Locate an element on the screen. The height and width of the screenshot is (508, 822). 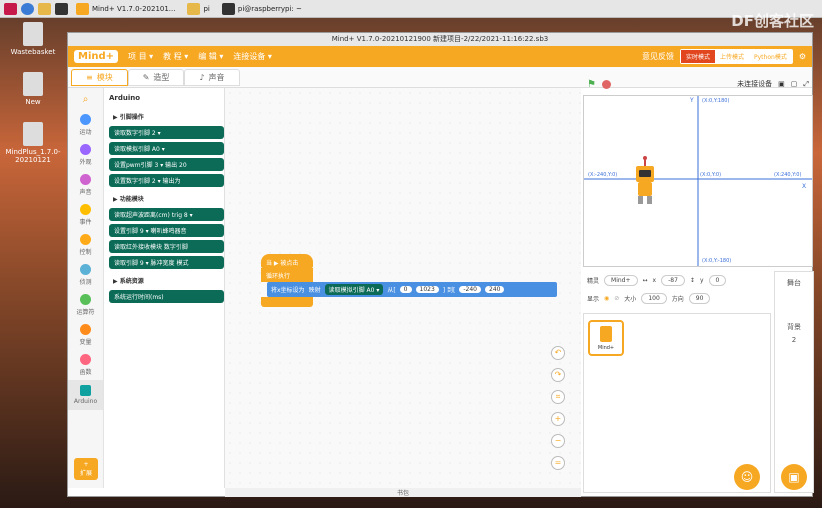
block-ir-receive: 读取红外接收模块 数字引脚 is located at coordinates (166, 246).